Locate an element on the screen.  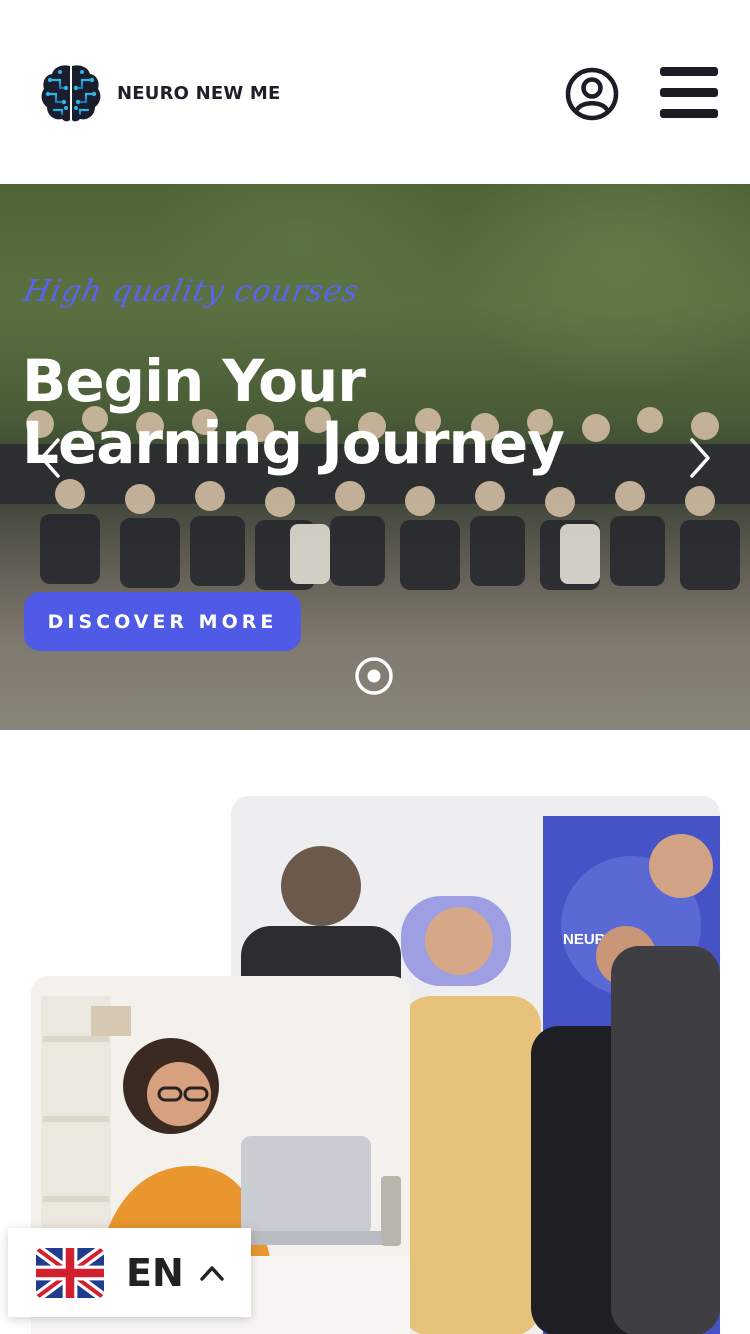
hamburger-menu-button is located at coordinates (689, 93).